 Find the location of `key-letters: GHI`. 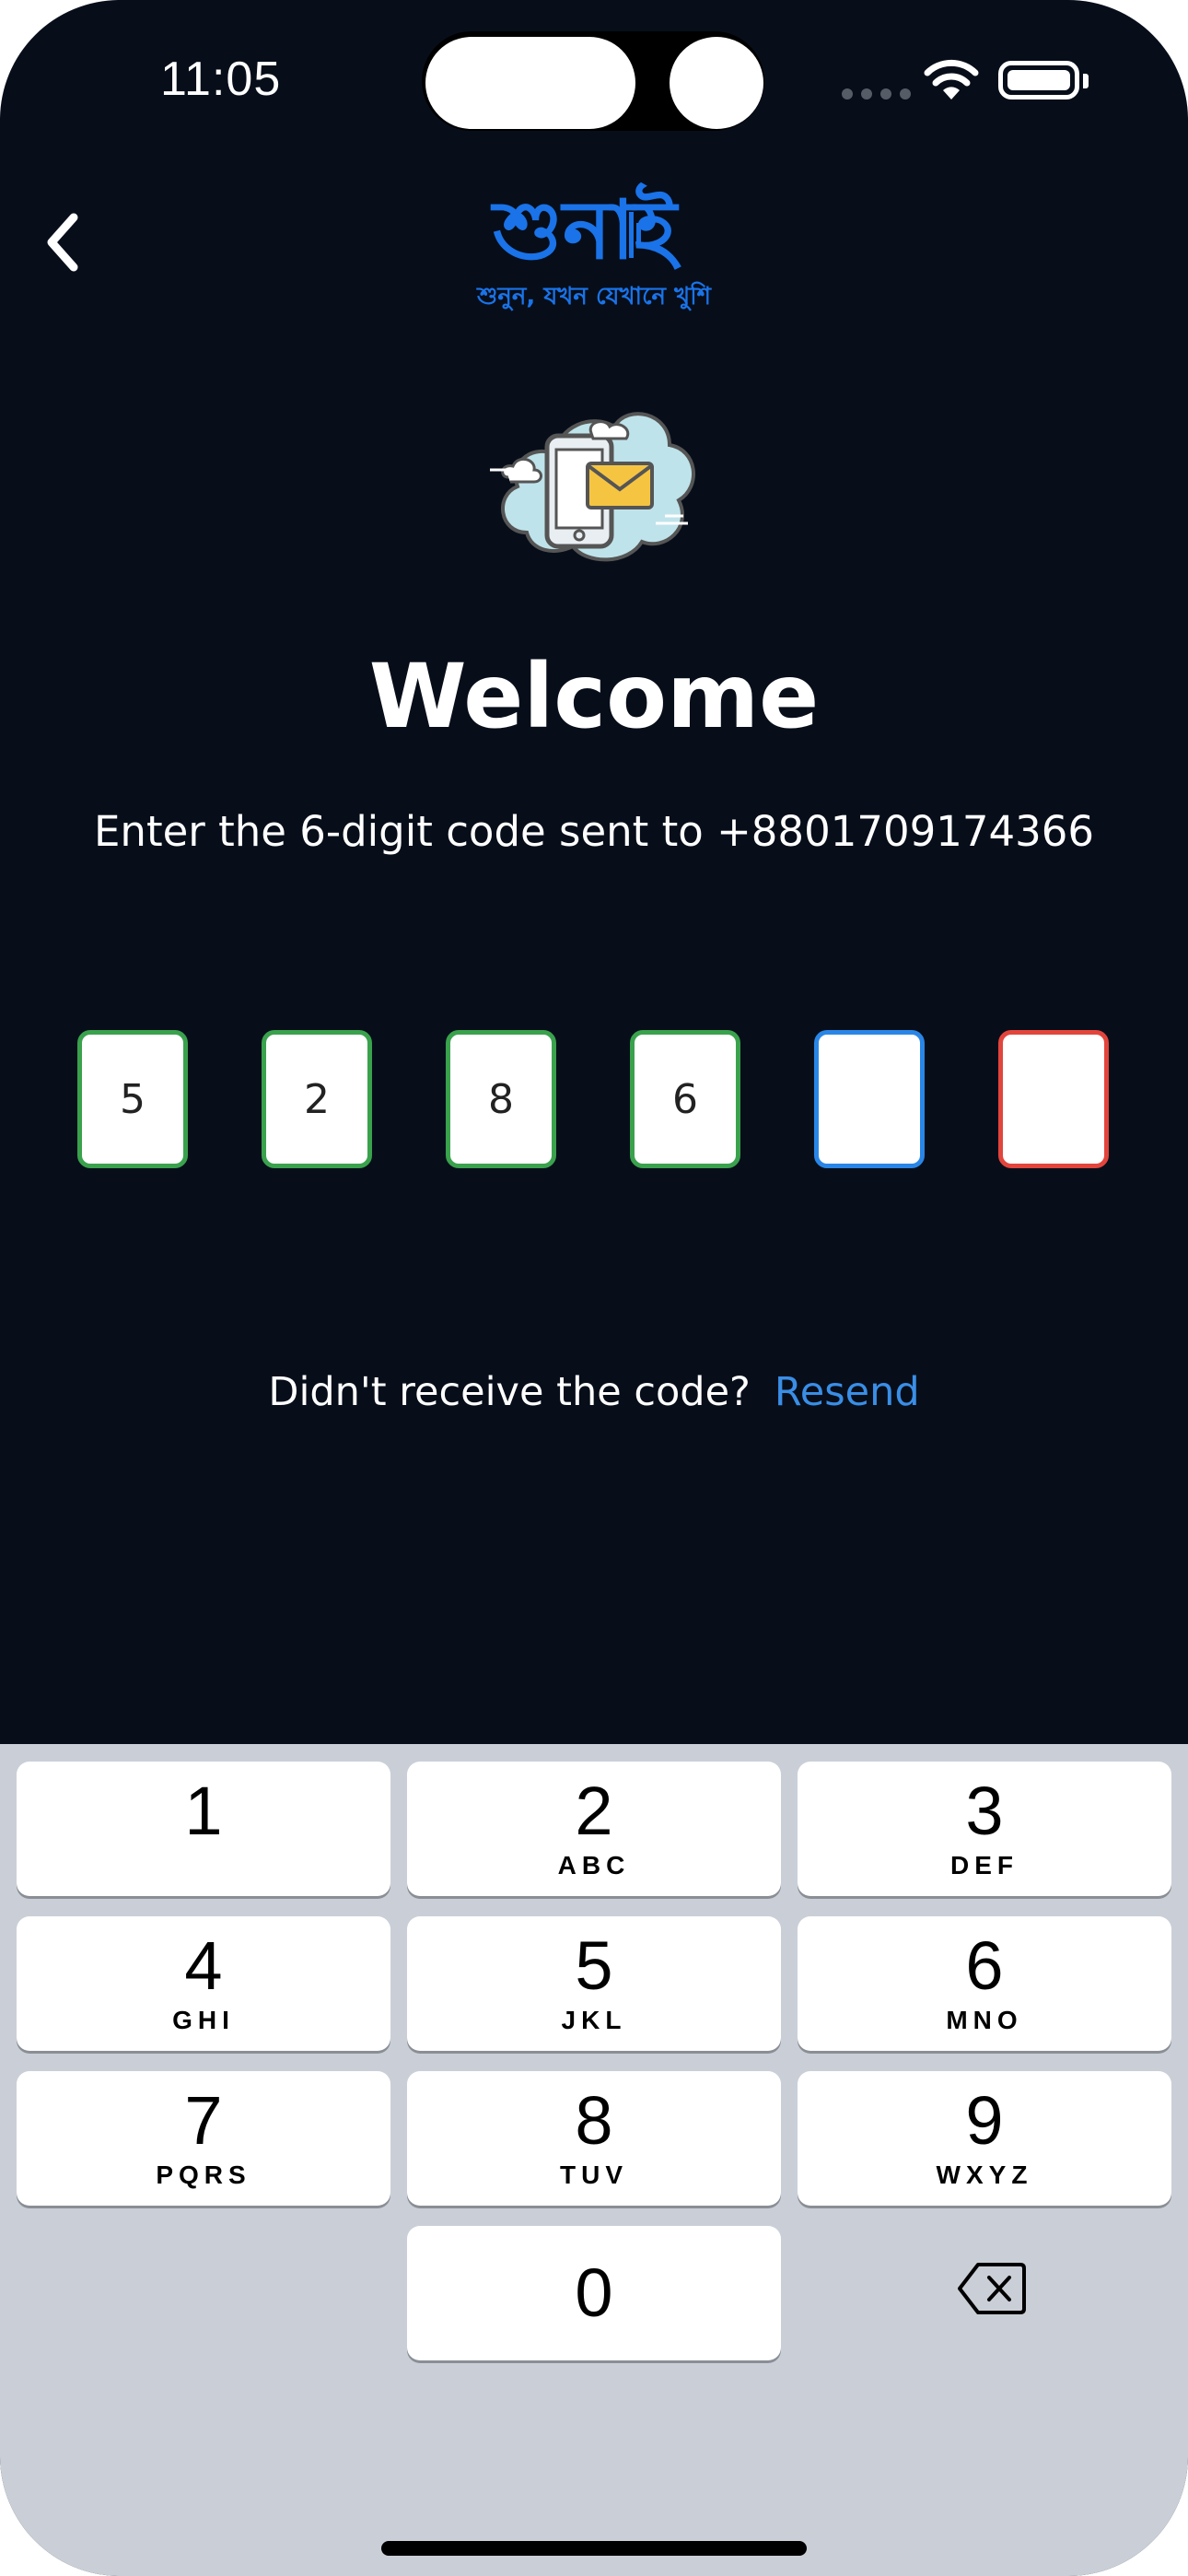

key-letters: GHI is located at coordinates (203, 2020).